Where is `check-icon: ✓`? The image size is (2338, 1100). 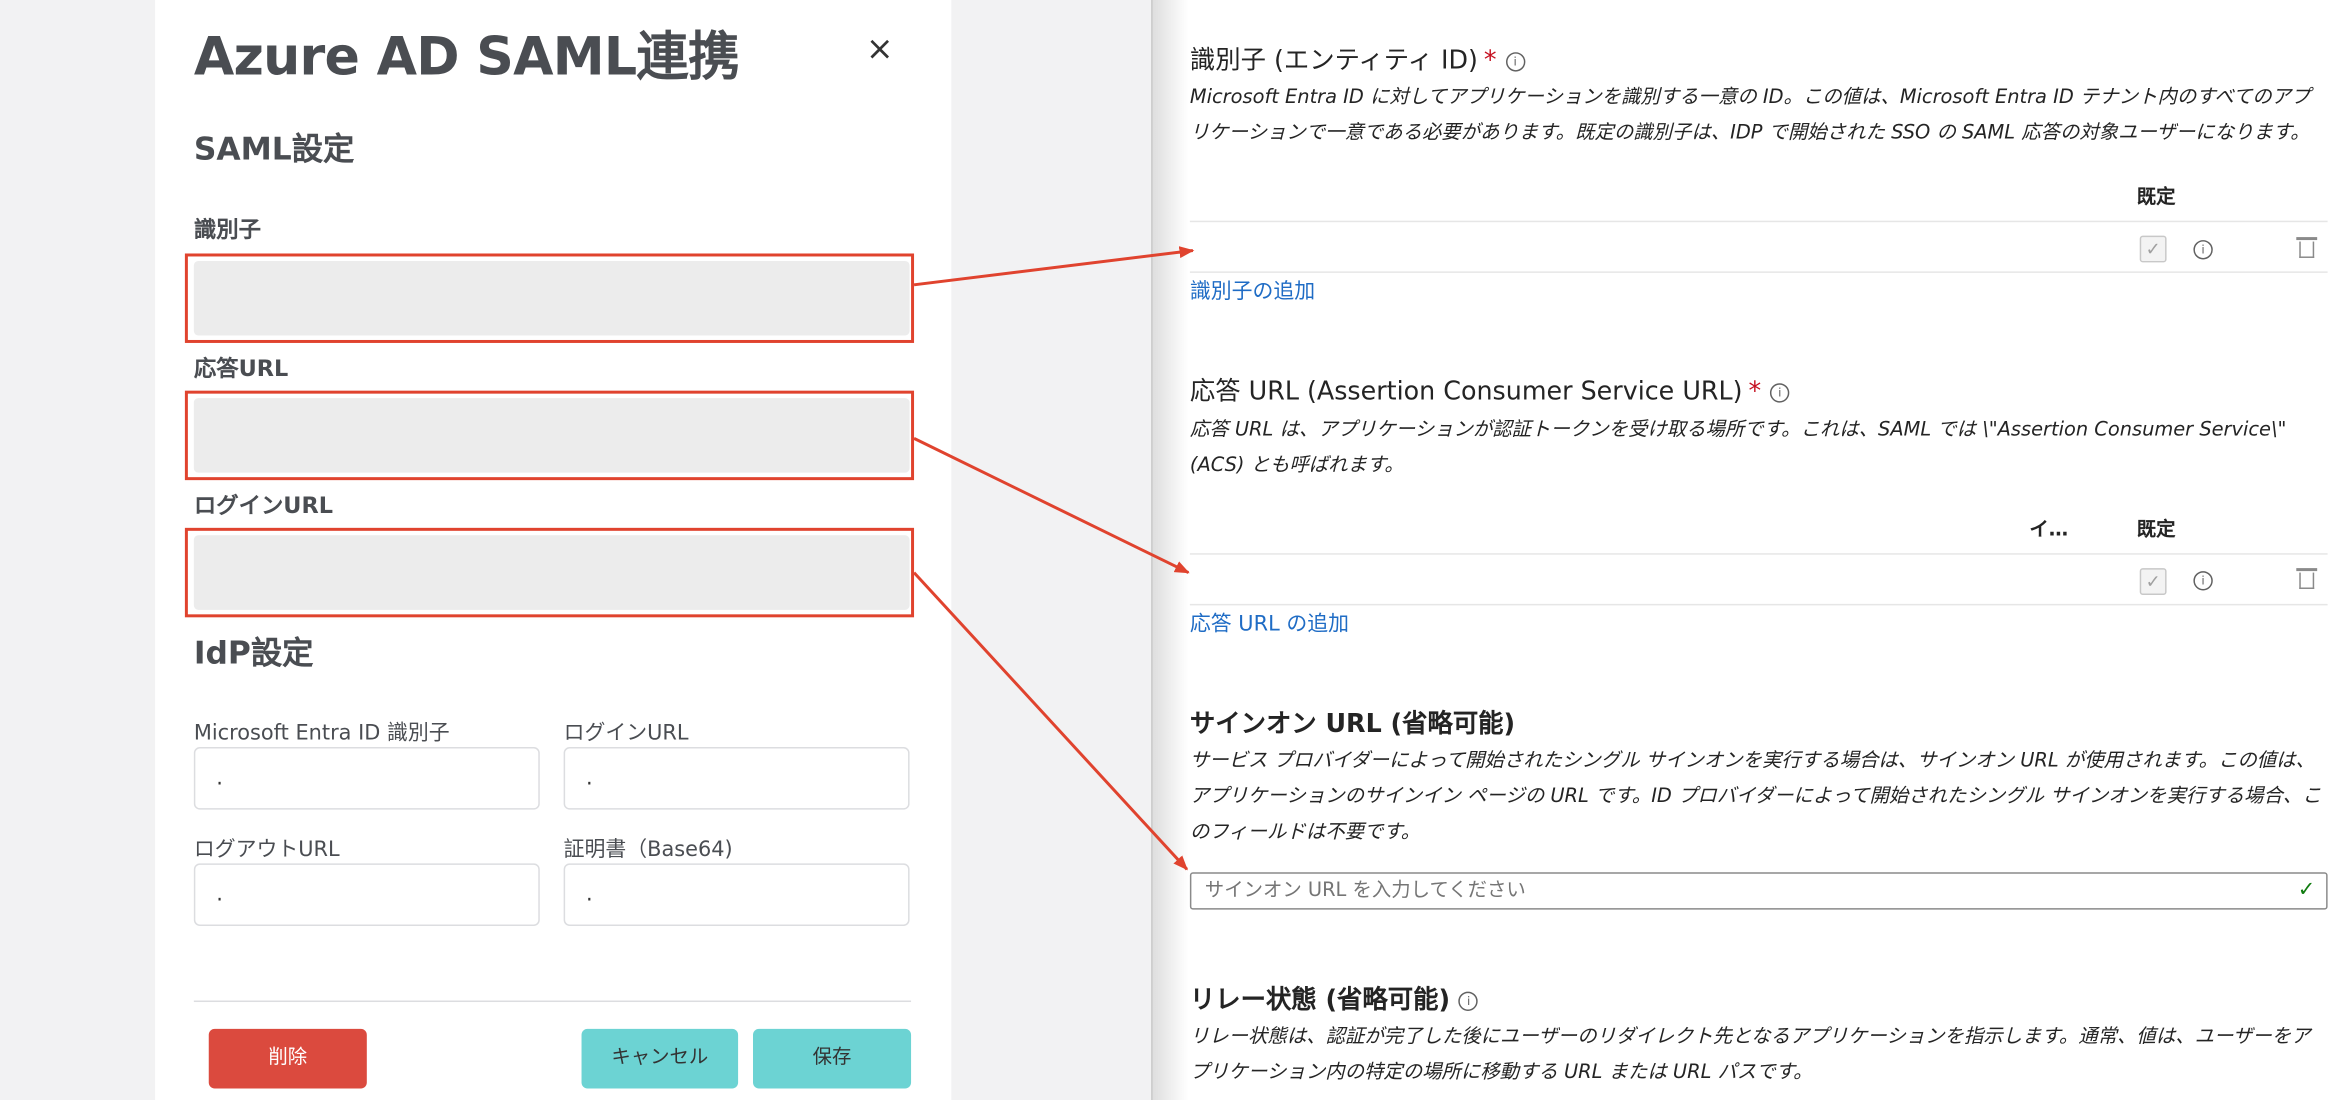
check-icon: ✓ is located at coordinates (2306, 890).